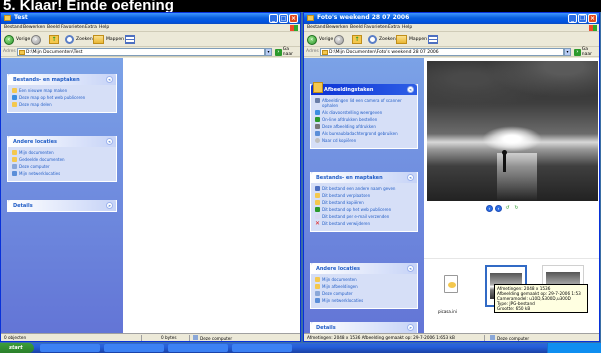 This screenshot has height=353, width=601. I want to click on system-tray, so click(574, 348).